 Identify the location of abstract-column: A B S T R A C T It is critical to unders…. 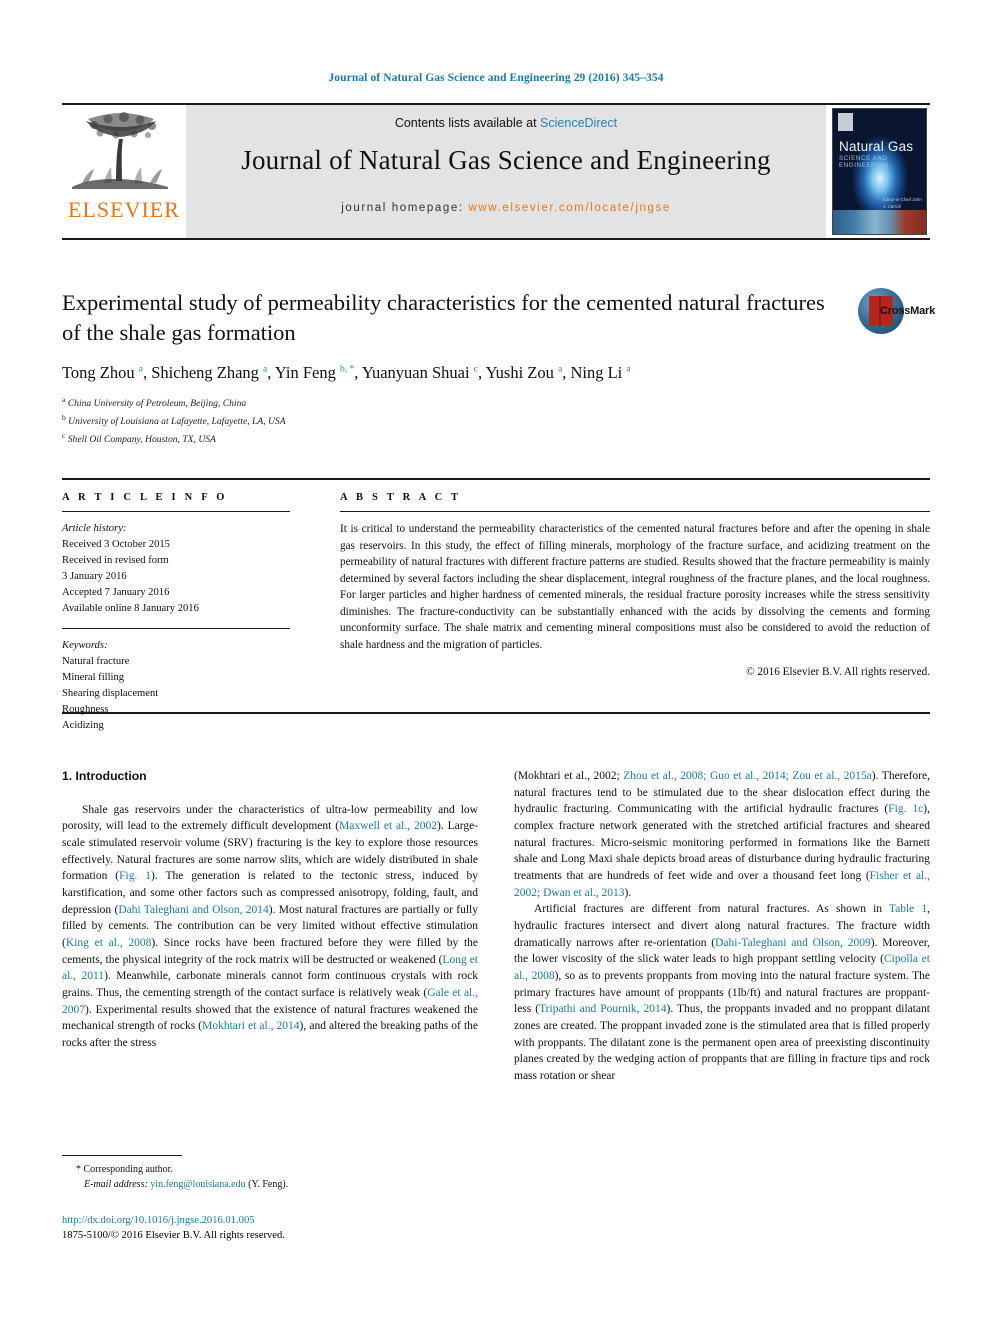
(635, 579).